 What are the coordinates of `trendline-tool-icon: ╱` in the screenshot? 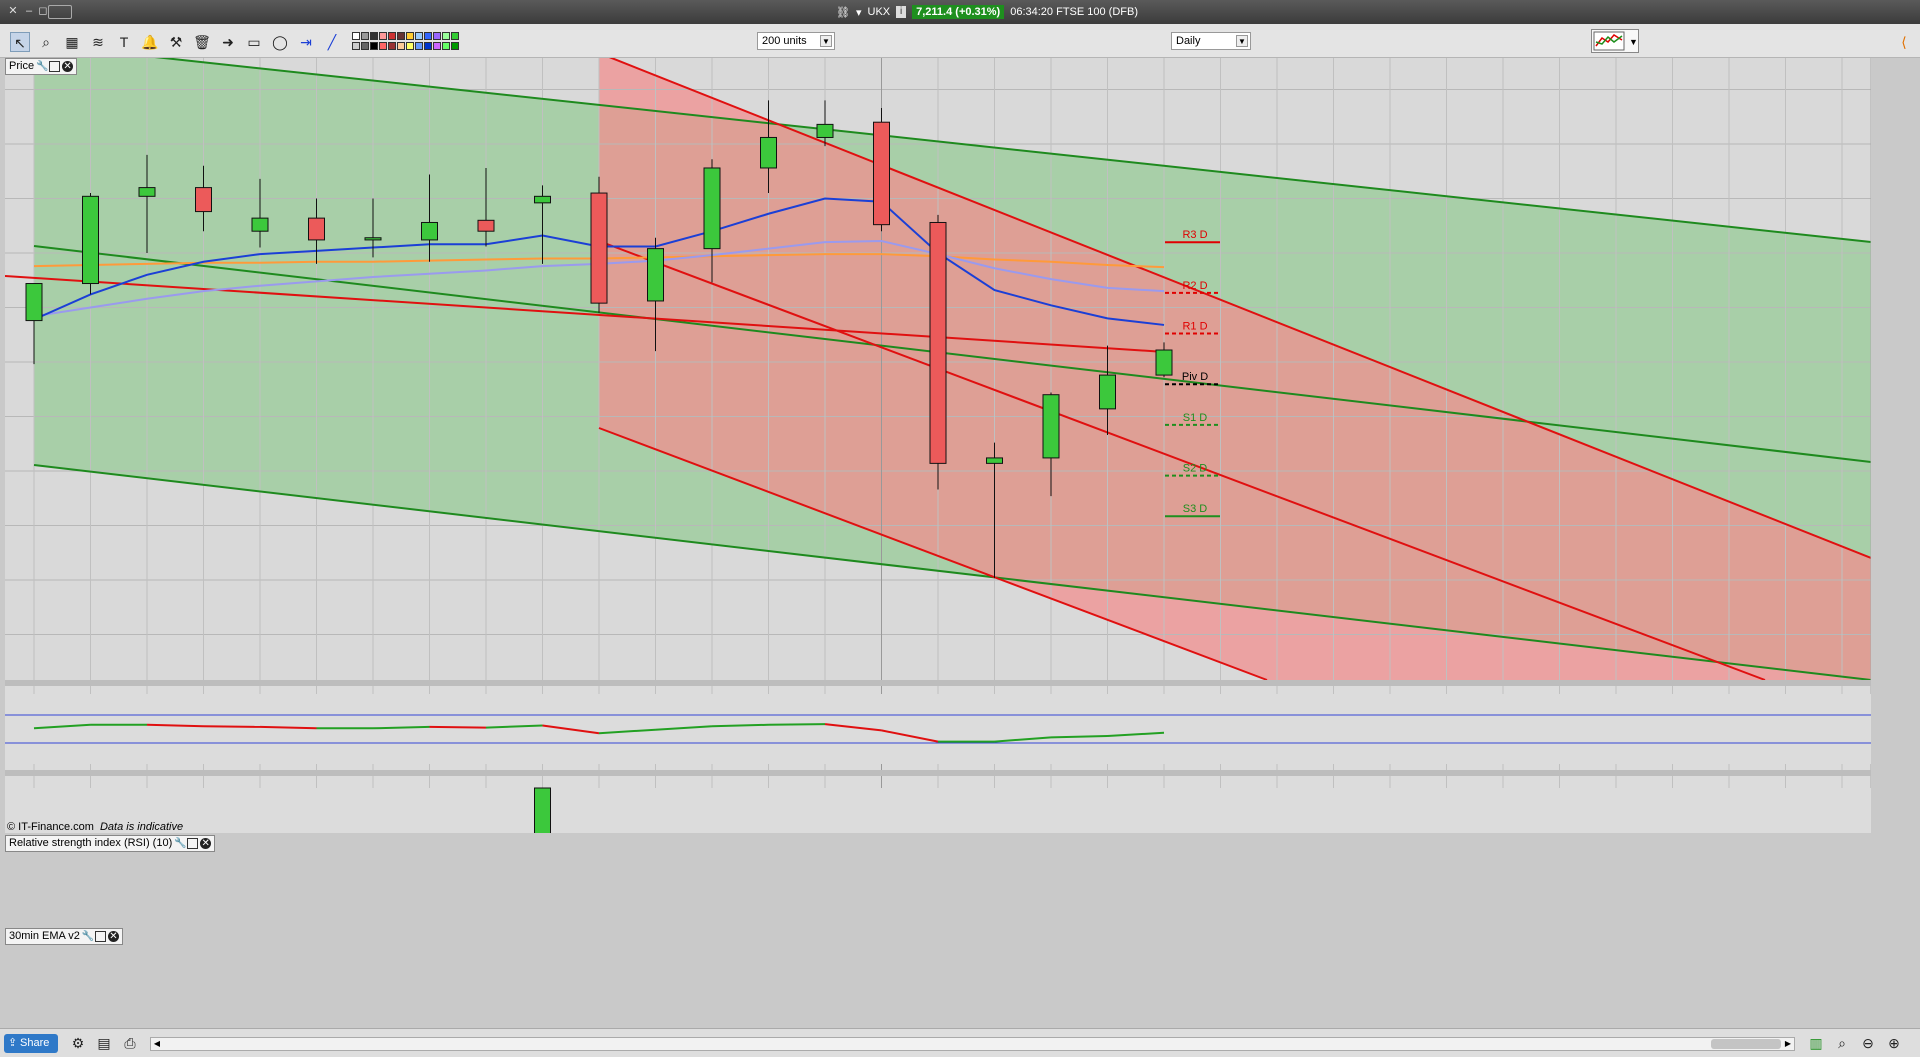 It's located at (332, 42).